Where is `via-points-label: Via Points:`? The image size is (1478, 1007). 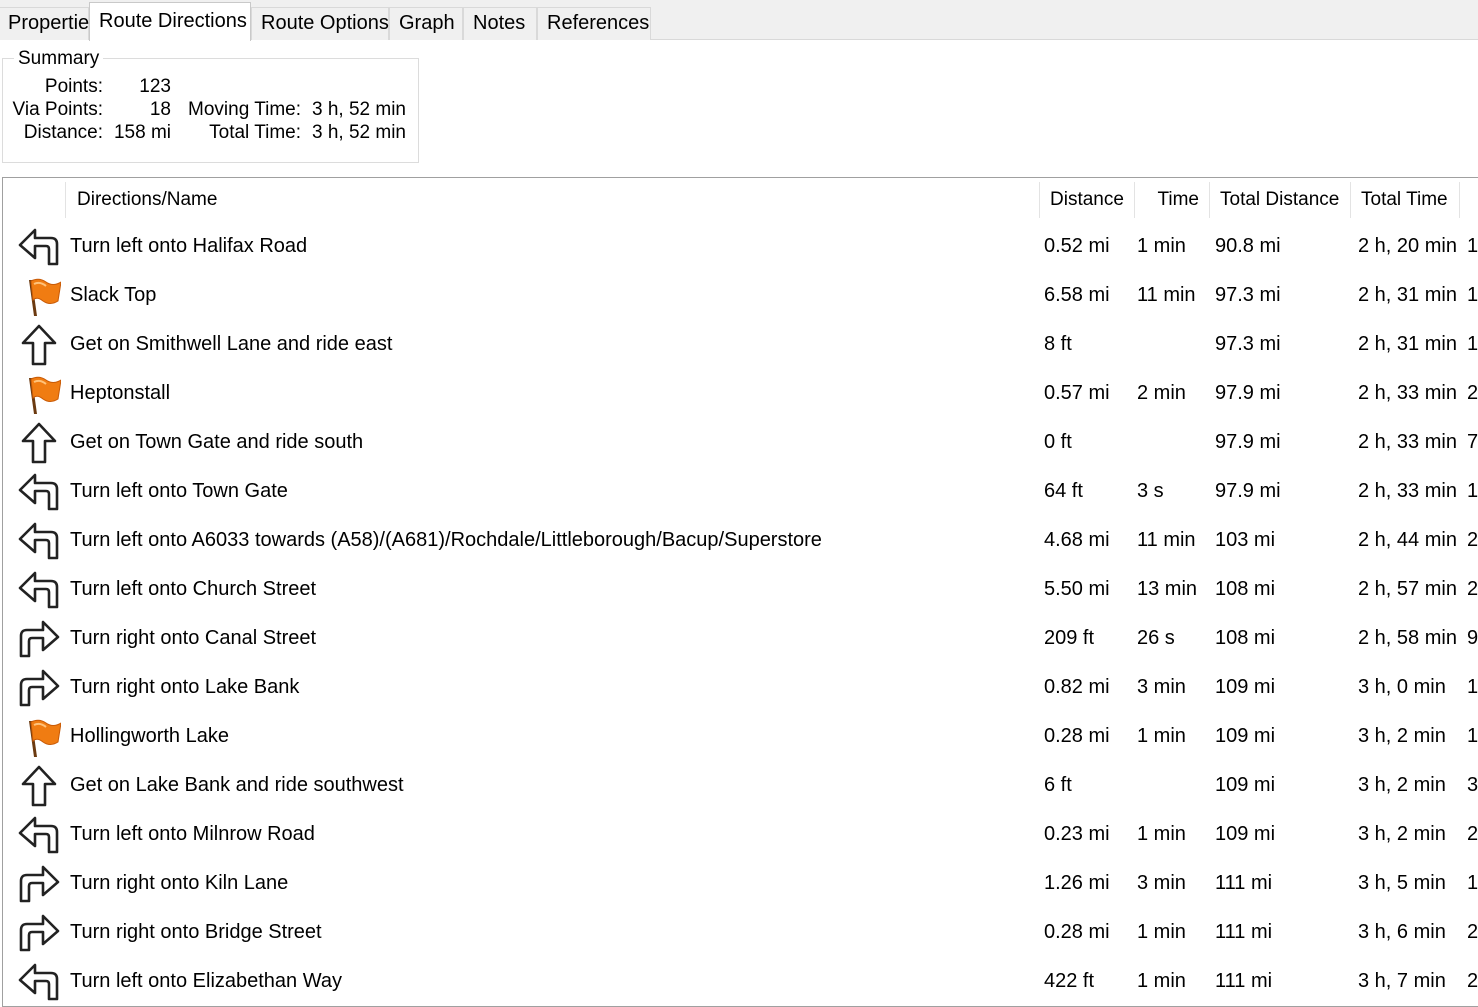 via-points-label: Via Points: is located at coordinates (57, 109).